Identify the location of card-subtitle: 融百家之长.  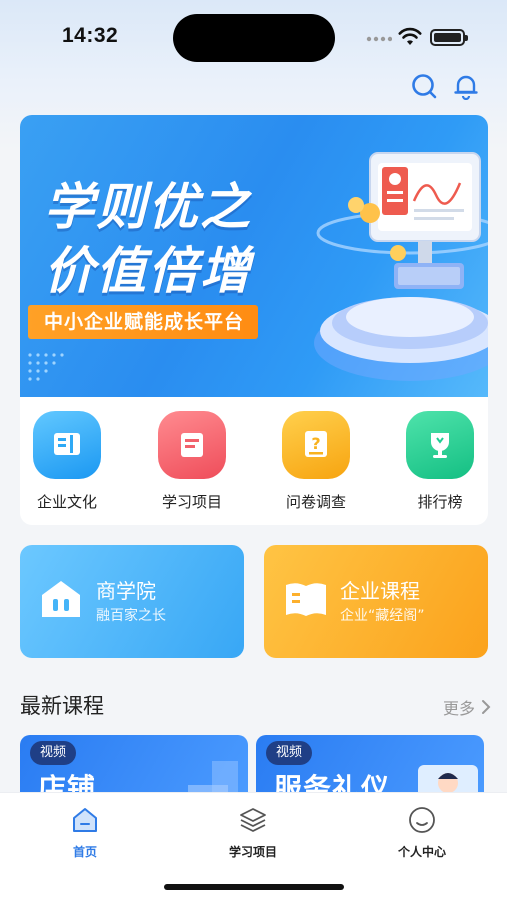
(131, 616).